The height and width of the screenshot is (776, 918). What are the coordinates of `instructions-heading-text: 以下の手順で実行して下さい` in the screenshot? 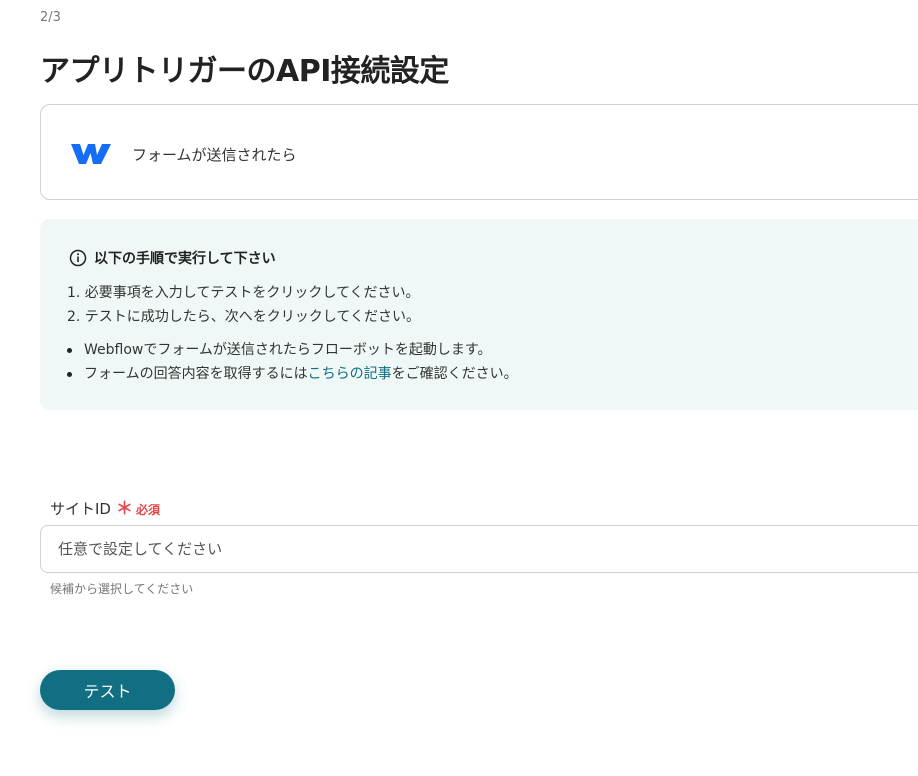 It's located at (185, 259).